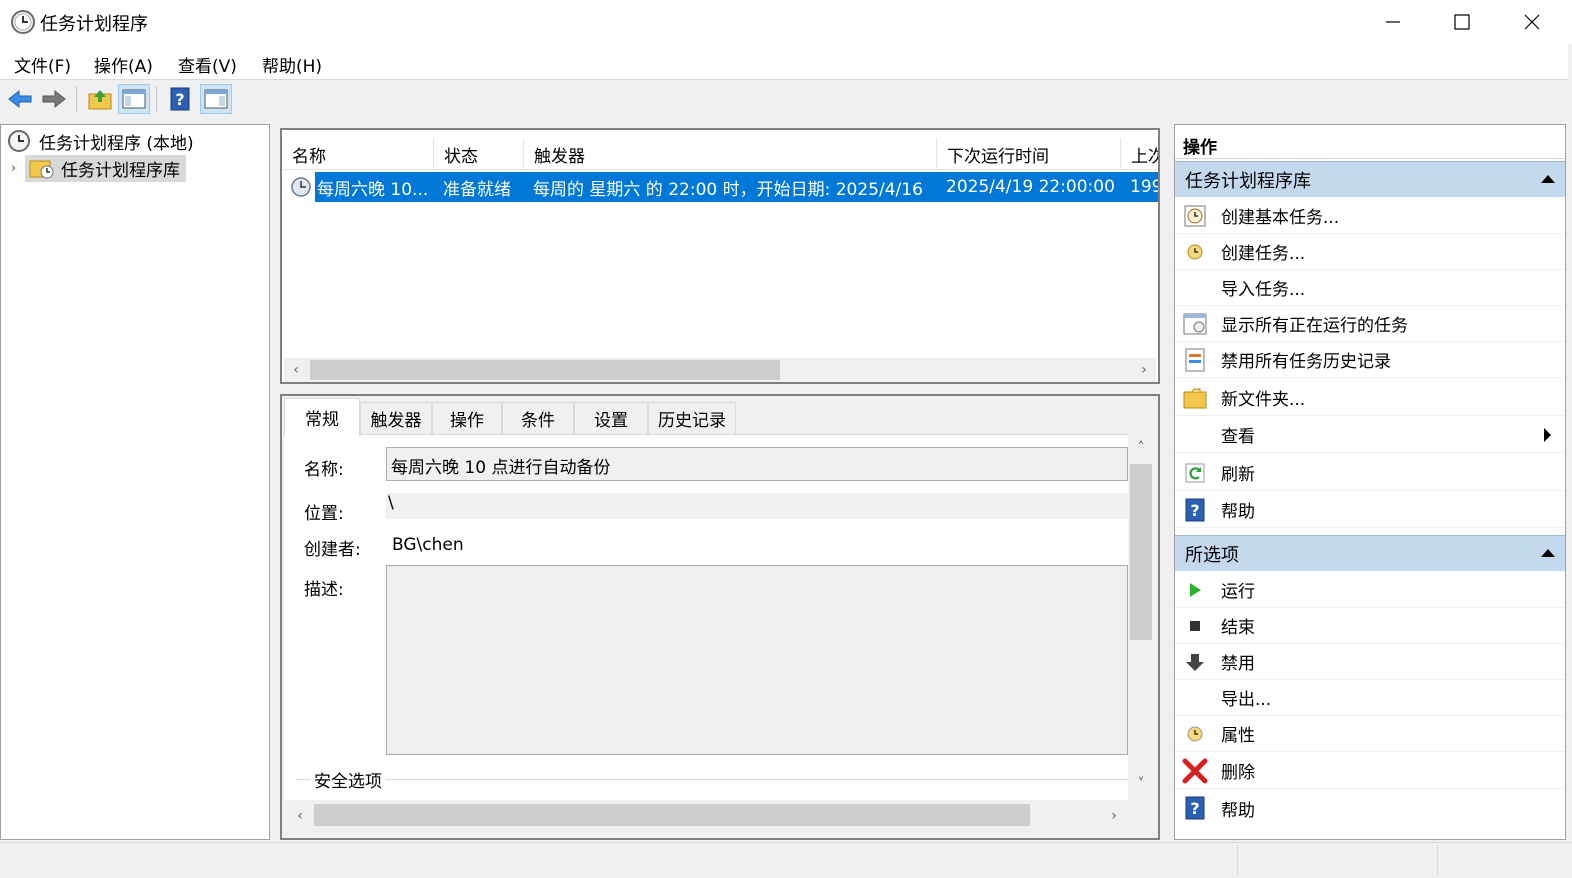 The width and height of the screenshot is (1572, 878). What do you see at coordinates (116, 143) in the screenshot?
I see `tree-root-label: 任务计划程序 (本地)` at bounding box center [116, 143].